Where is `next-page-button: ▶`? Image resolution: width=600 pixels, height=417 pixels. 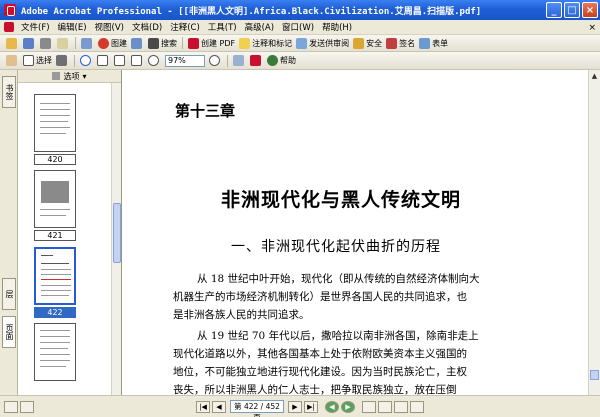 next-page-button: ▶ is located at coordinates (295, 406).